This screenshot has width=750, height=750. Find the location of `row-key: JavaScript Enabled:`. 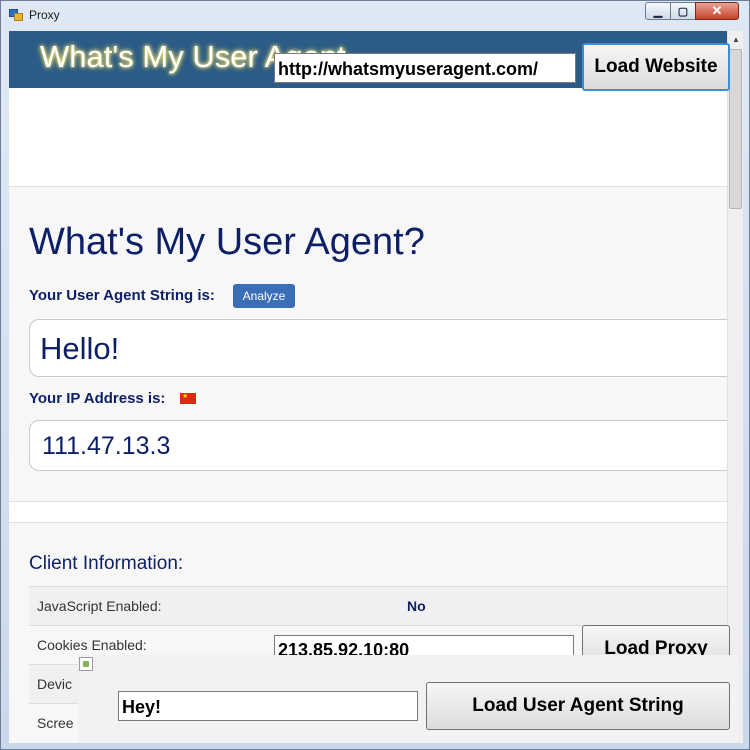

row-key: JavaScript Enabled: is located at coordinates (99, 606).